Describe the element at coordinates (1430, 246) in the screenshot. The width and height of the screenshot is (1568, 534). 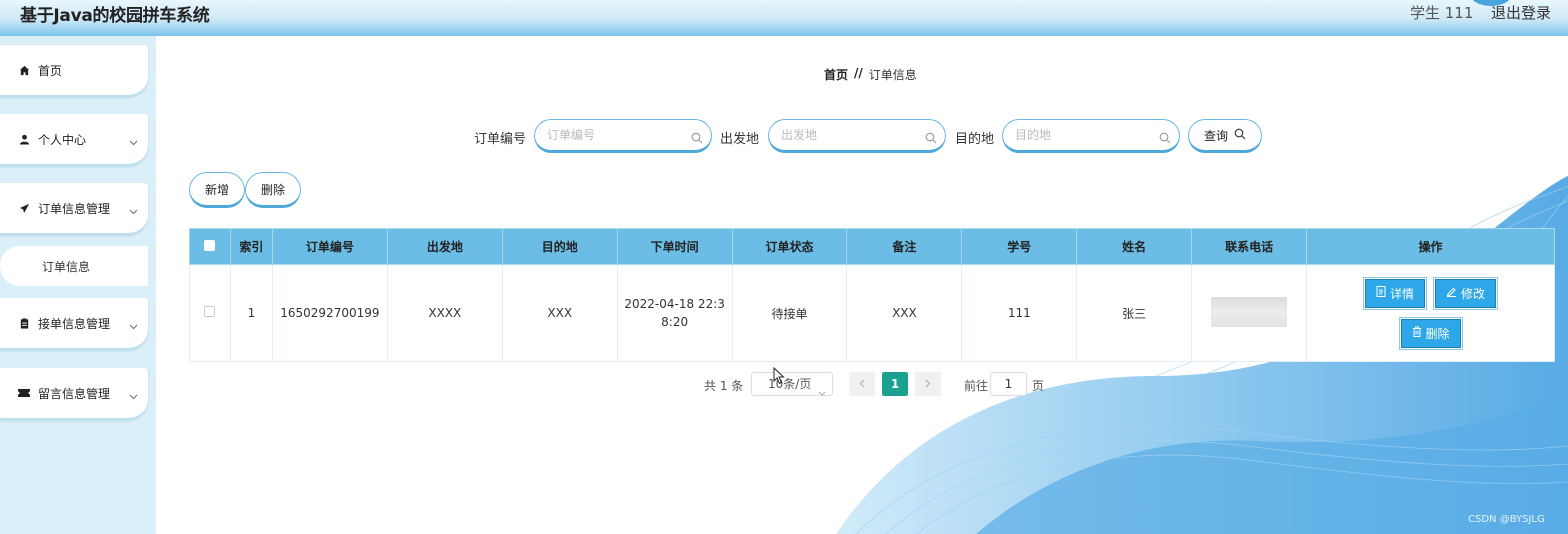
I see `column-header: 操作` at that location.